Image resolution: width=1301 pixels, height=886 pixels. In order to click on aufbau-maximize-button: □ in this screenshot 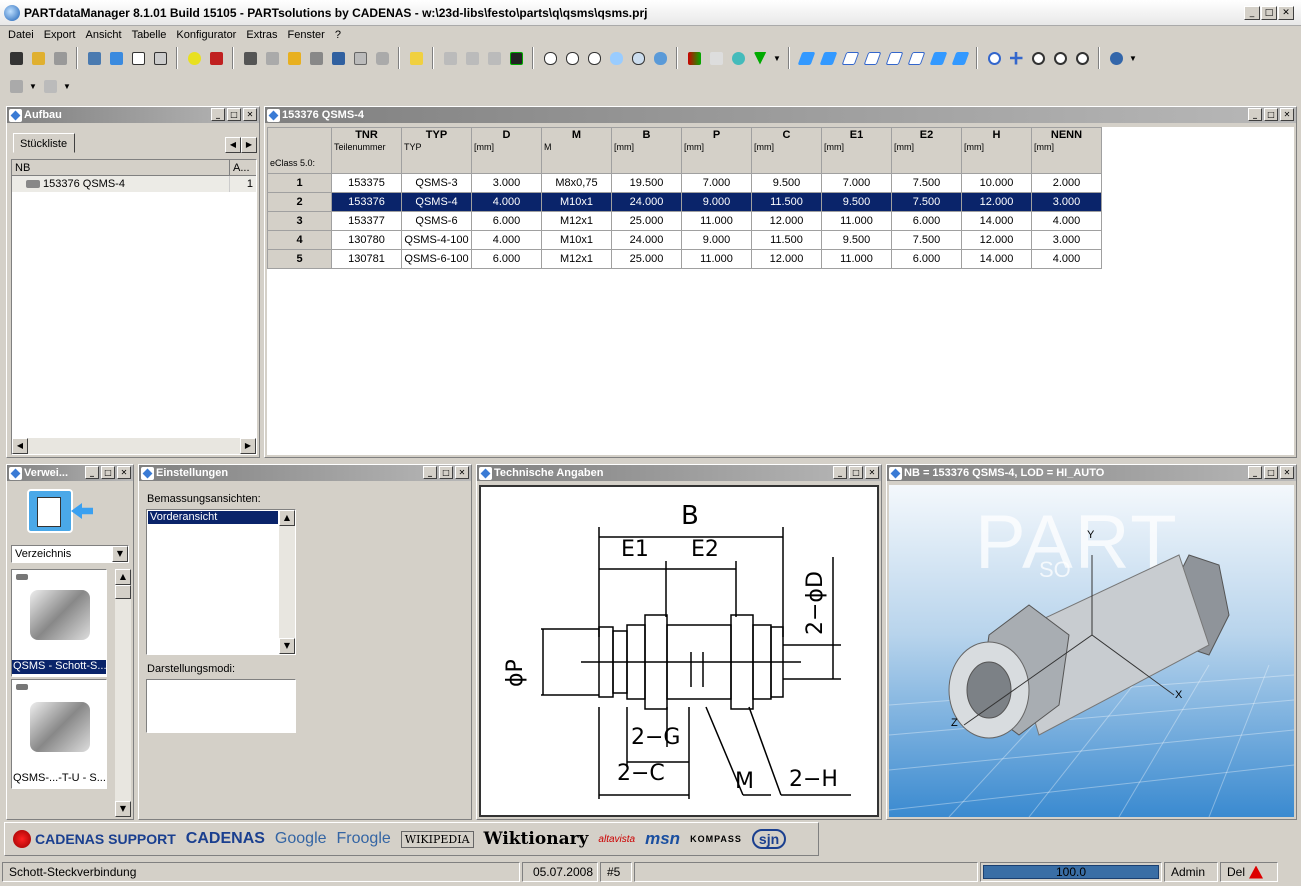, I will do `click(234, 114)`.